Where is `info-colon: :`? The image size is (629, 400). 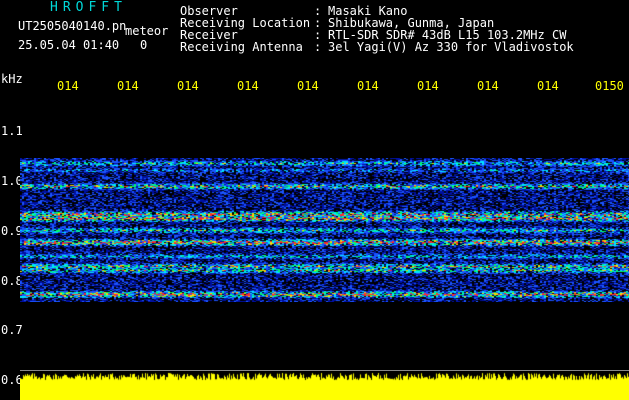
info-colon: : is located at coordinates (318, 47).